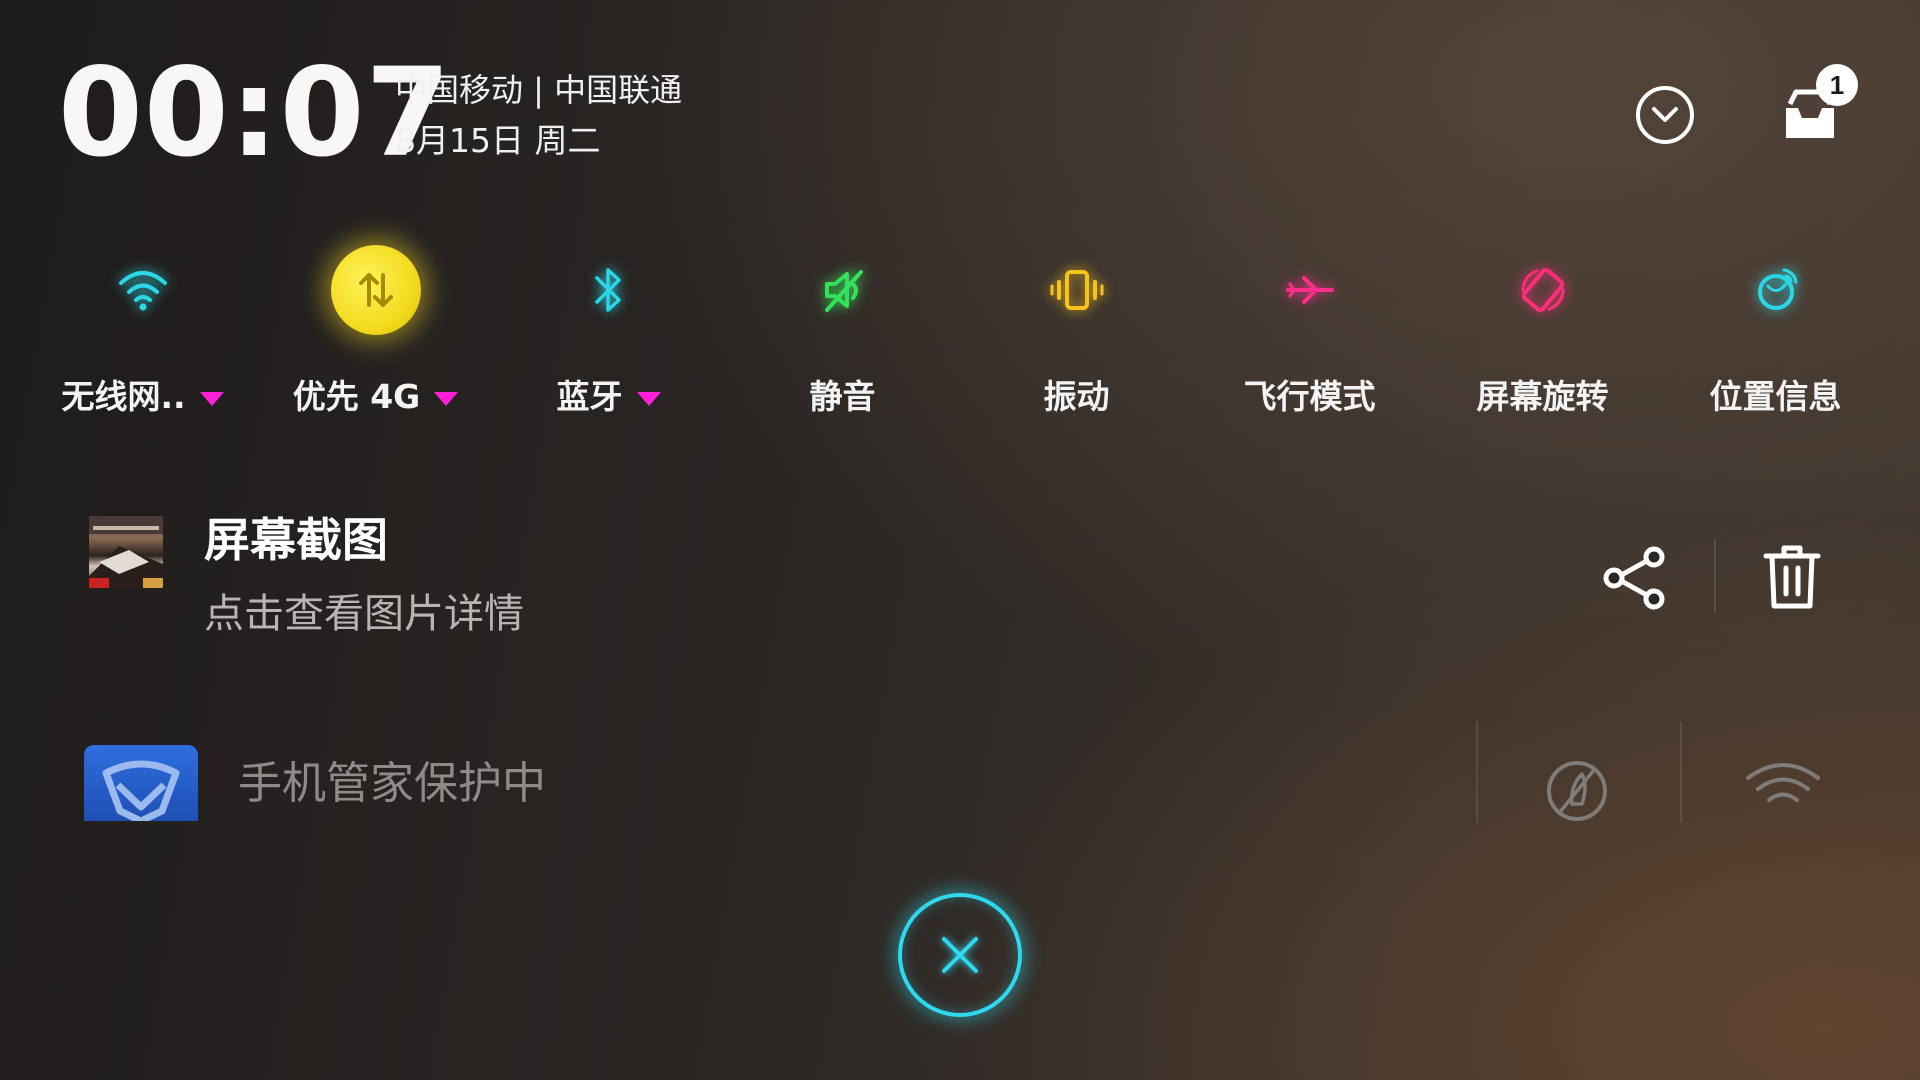 This screenshot has height=1080, width=1920. I want to click on close-icon, so click(960, 955).